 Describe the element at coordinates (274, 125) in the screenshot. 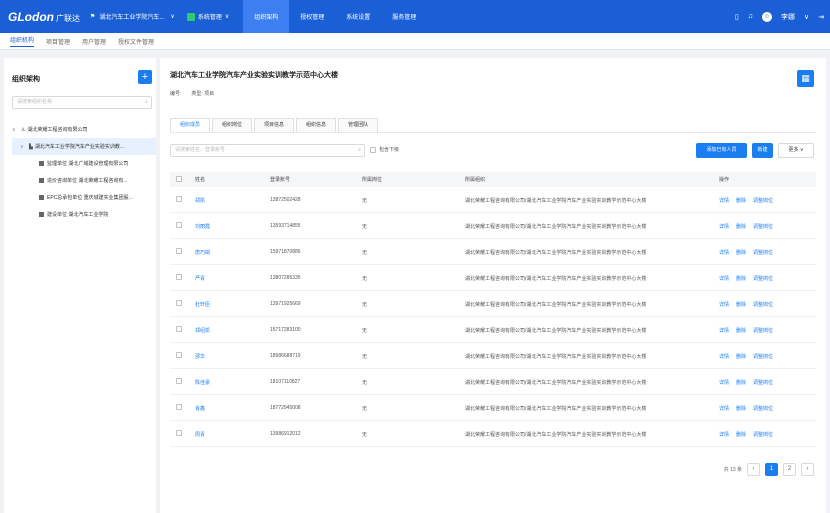

I see `tab-project-info: 项目信息` at that location.